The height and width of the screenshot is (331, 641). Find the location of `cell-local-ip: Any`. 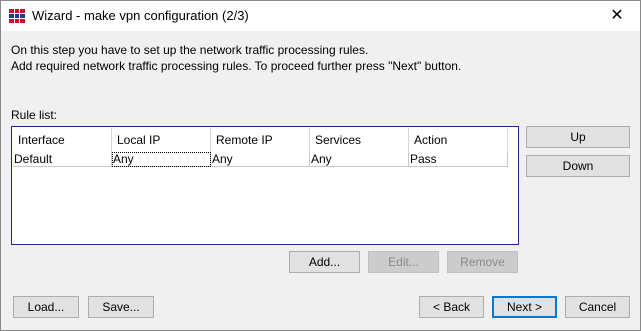

cell-local-ip: Any is located at coordinates (161, 159).